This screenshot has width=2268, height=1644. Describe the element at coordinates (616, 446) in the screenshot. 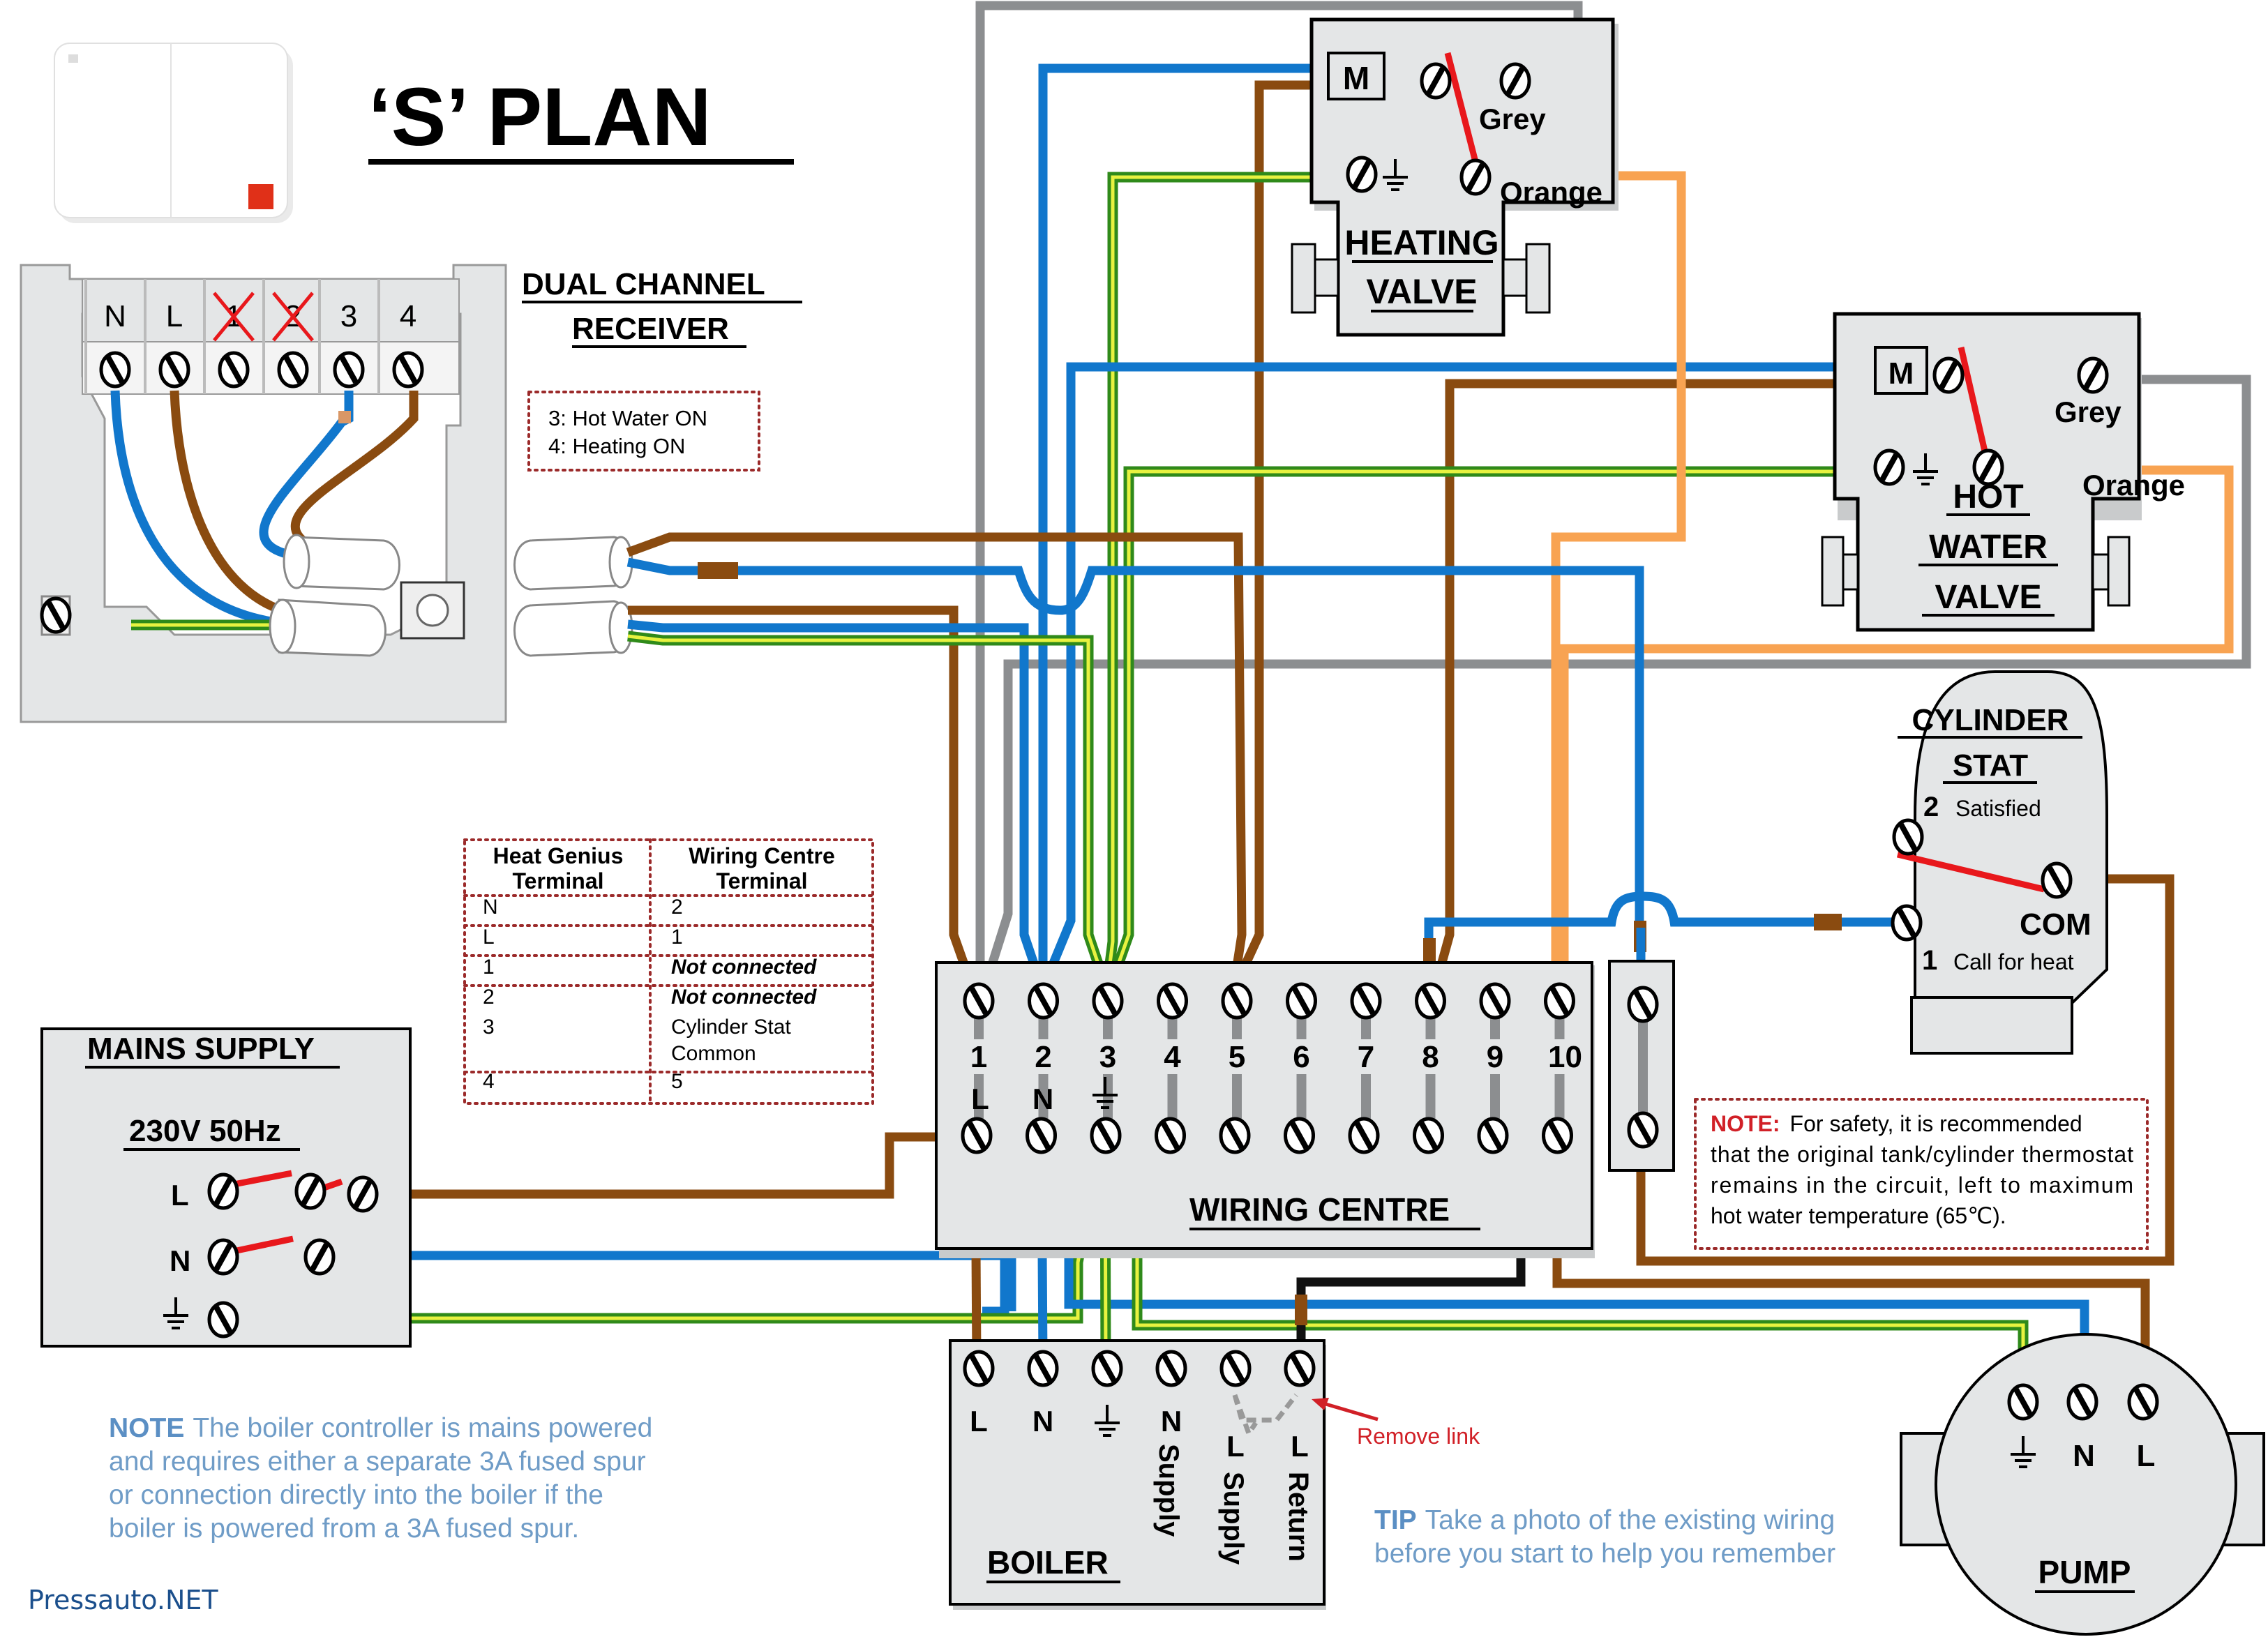

I see `receiver-legend-line-2: 4: Heating ON` at that location.